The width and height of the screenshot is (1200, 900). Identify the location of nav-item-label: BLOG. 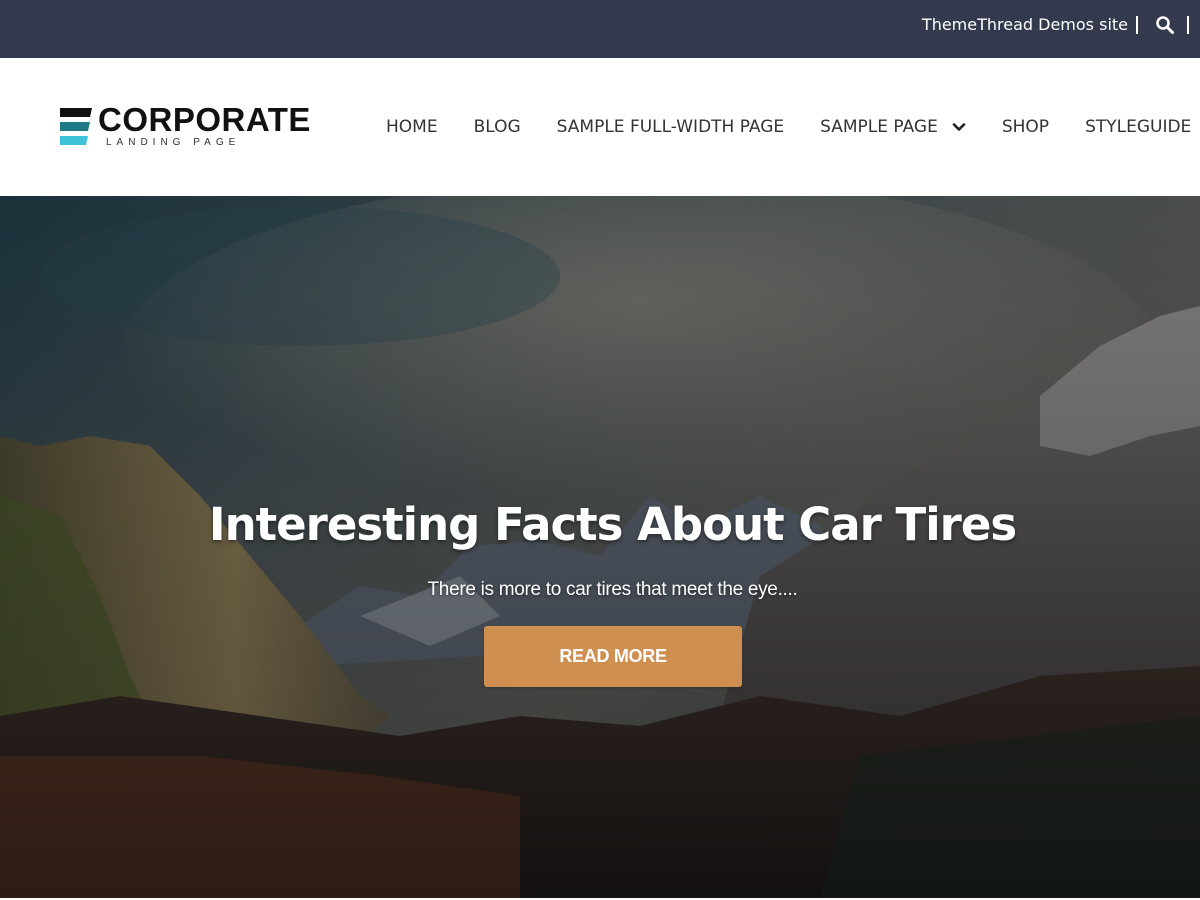
(497, 127).